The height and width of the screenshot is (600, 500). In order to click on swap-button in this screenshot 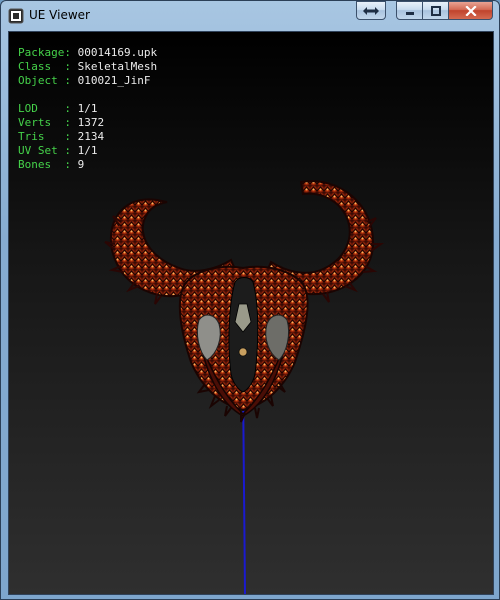, I will do `click(371, 10)`.